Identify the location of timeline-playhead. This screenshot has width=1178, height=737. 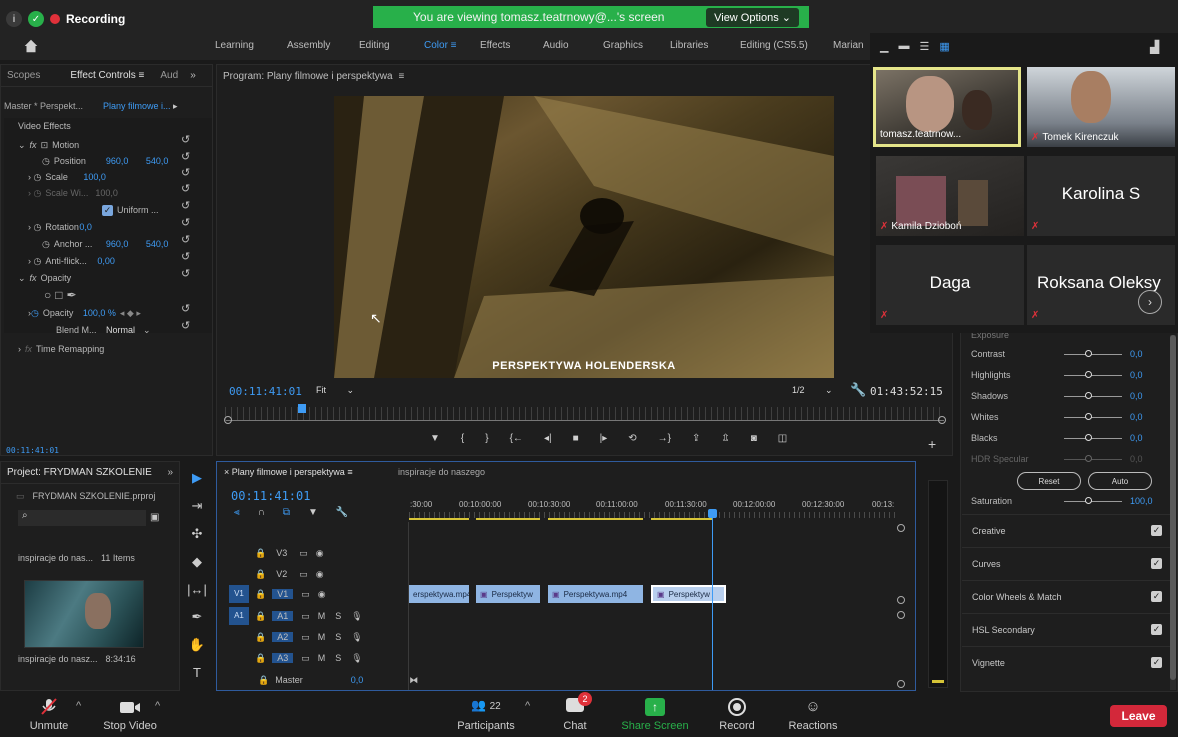
(712, 513).